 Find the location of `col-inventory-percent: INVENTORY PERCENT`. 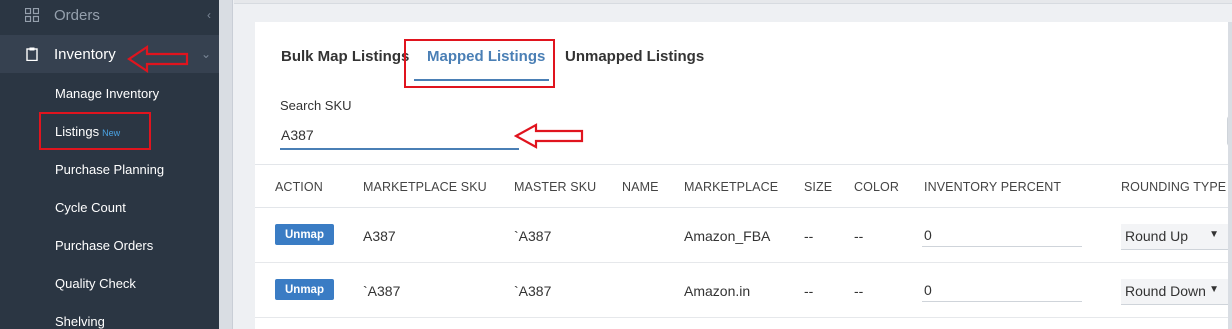

col-inventory-percent: INVENTORY PERCENT is located at coordinates (993, 187).